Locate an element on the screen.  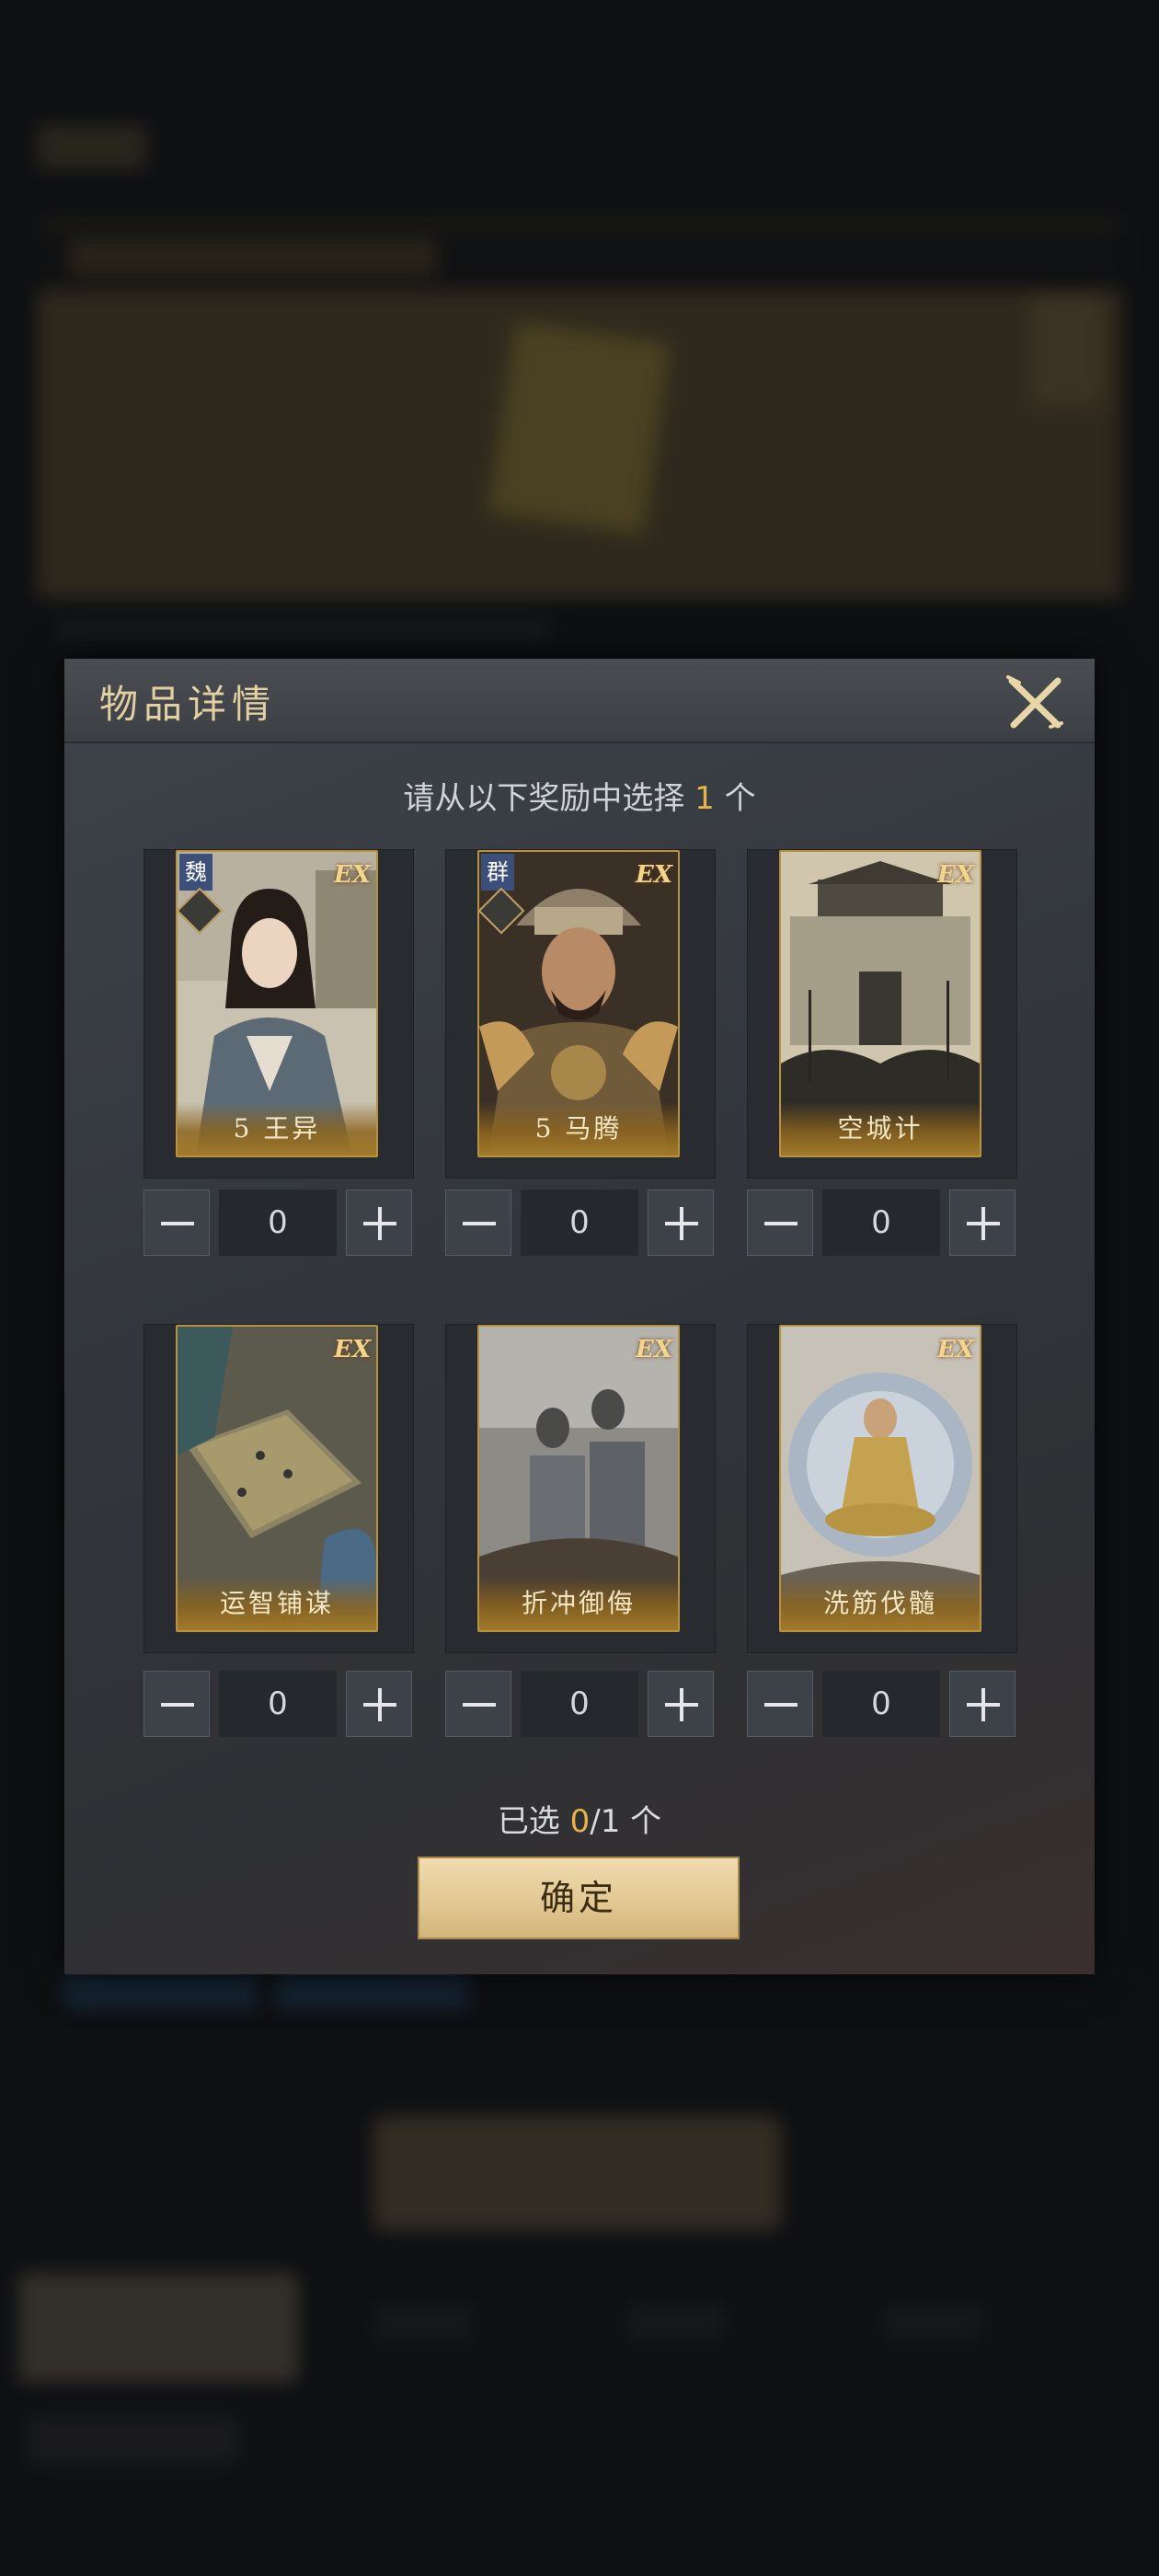
reward-card: 魏 EX 5 王异 is located at coordinates (278, 1014).